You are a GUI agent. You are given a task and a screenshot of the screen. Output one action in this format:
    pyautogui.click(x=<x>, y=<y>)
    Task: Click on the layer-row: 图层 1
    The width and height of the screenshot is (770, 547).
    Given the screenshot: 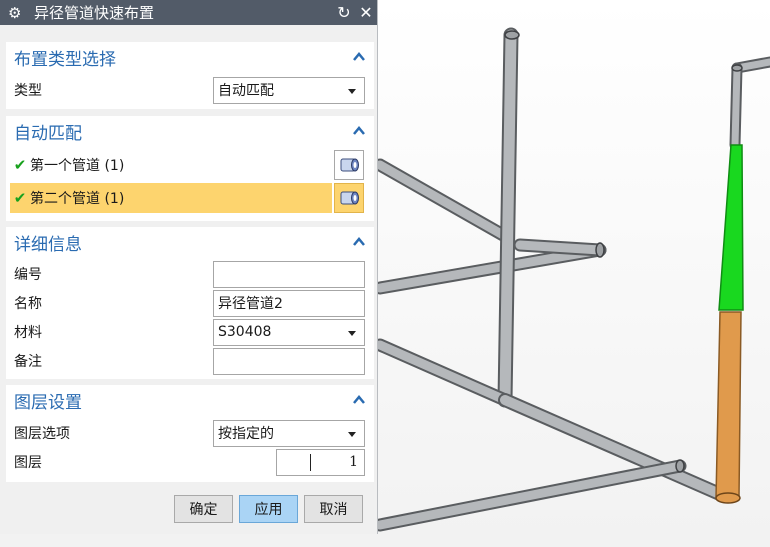 What is the action you would take?
    pyautogui.click(x=190, y=462)
    